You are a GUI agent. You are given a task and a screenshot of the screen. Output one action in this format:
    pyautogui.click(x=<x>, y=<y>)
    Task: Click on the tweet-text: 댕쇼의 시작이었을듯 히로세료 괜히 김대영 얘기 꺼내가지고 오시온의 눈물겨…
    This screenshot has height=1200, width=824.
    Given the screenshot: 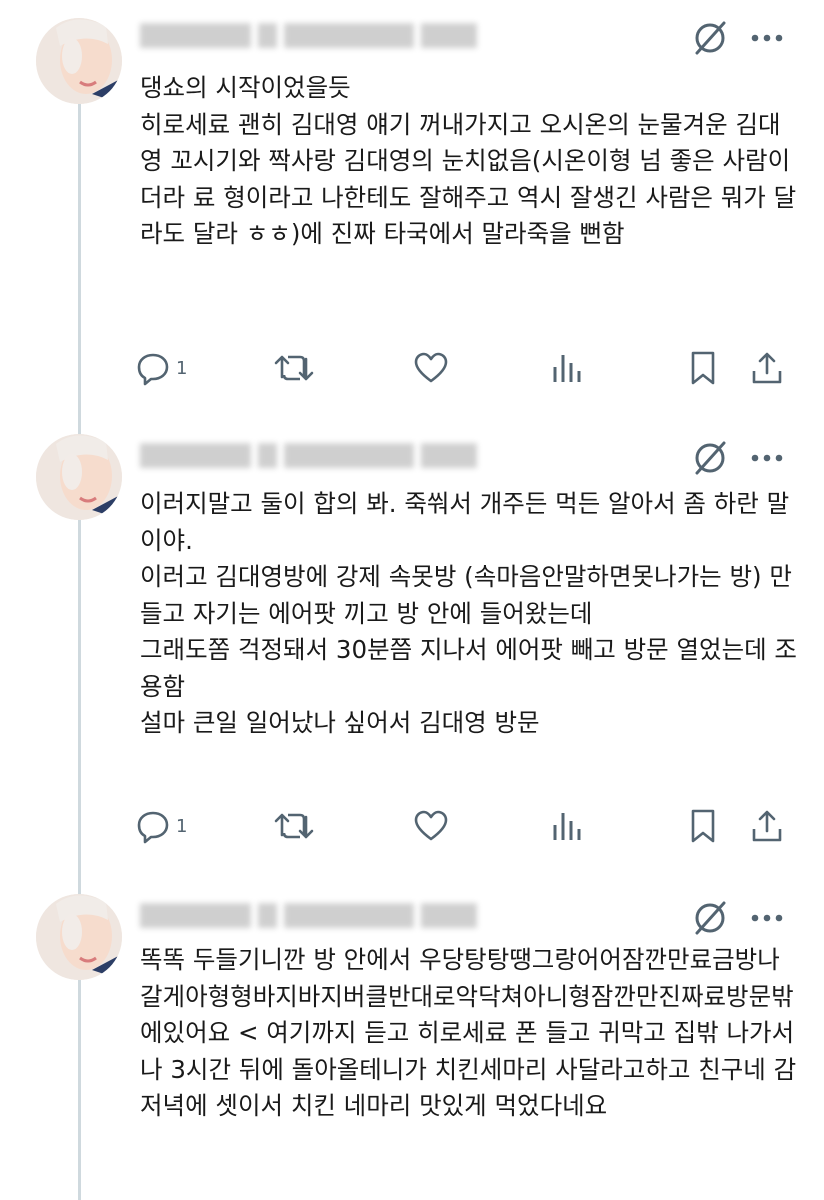 What is the action you would take?
    pyautogui.click(x=468, y=160)
    